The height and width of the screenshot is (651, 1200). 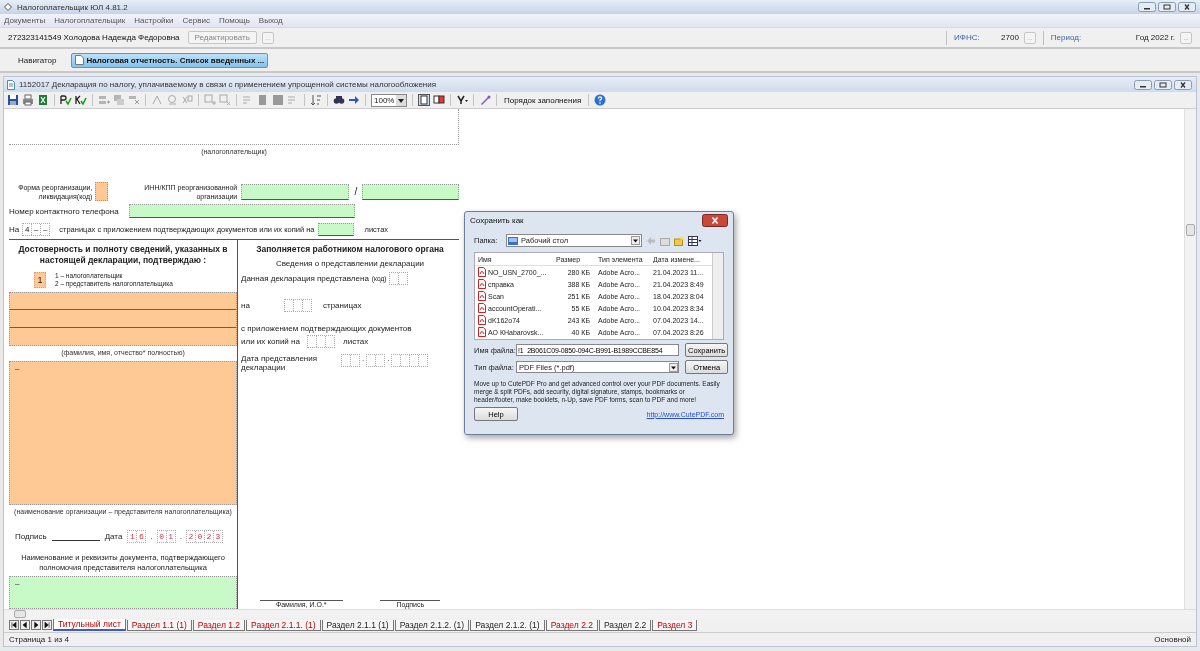 I want to click on input-field: 2 0 2 3, so click(x=204, y=536).